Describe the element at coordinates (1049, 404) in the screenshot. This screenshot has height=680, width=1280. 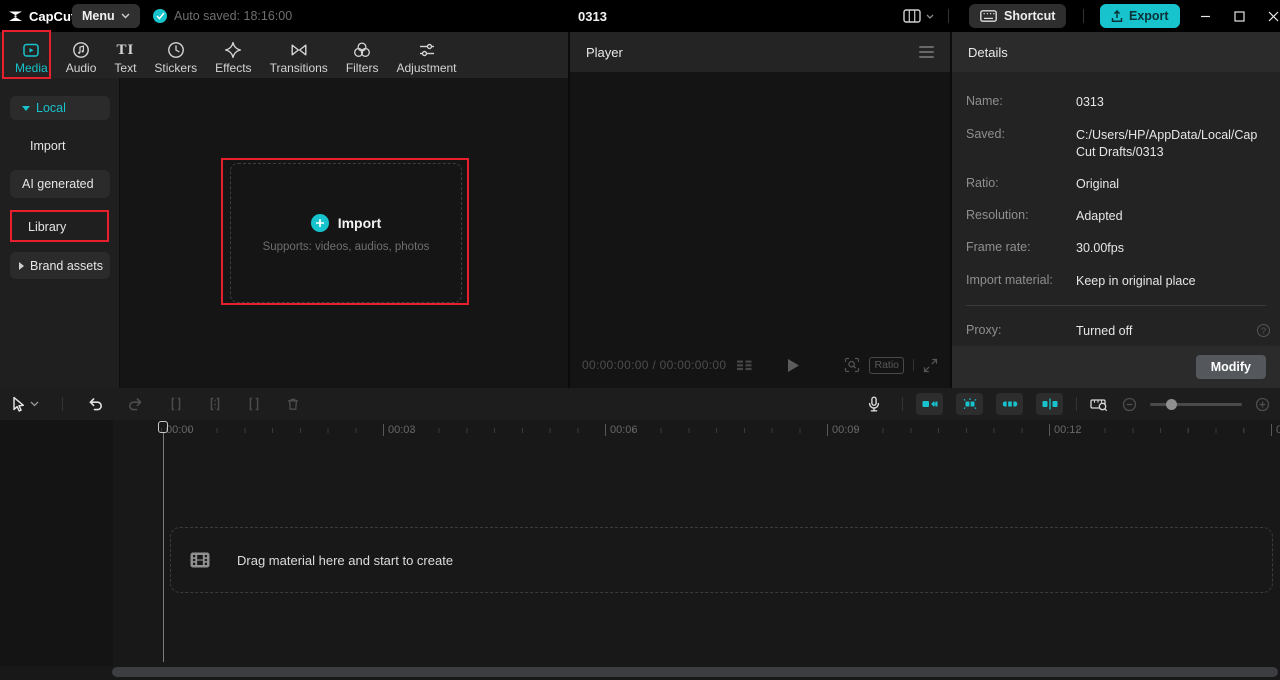
I see `auto-snap-toggle` at that location.